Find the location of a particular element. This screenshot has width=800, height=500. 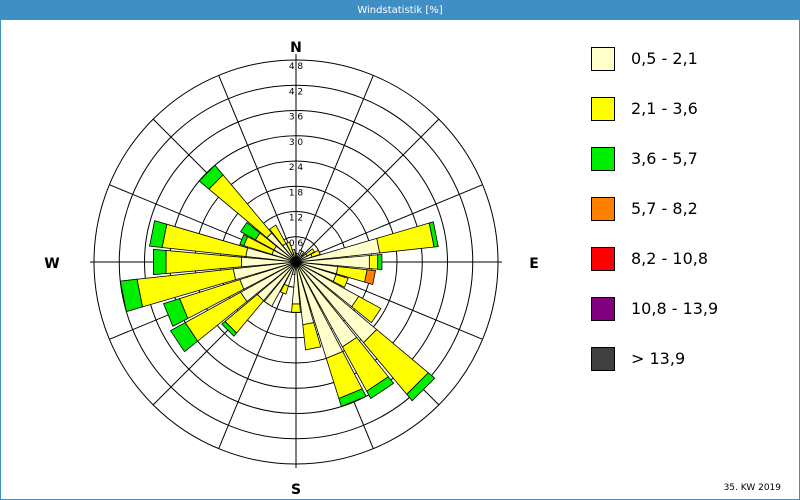

compass-east: E is located at coordinates (534, 264).